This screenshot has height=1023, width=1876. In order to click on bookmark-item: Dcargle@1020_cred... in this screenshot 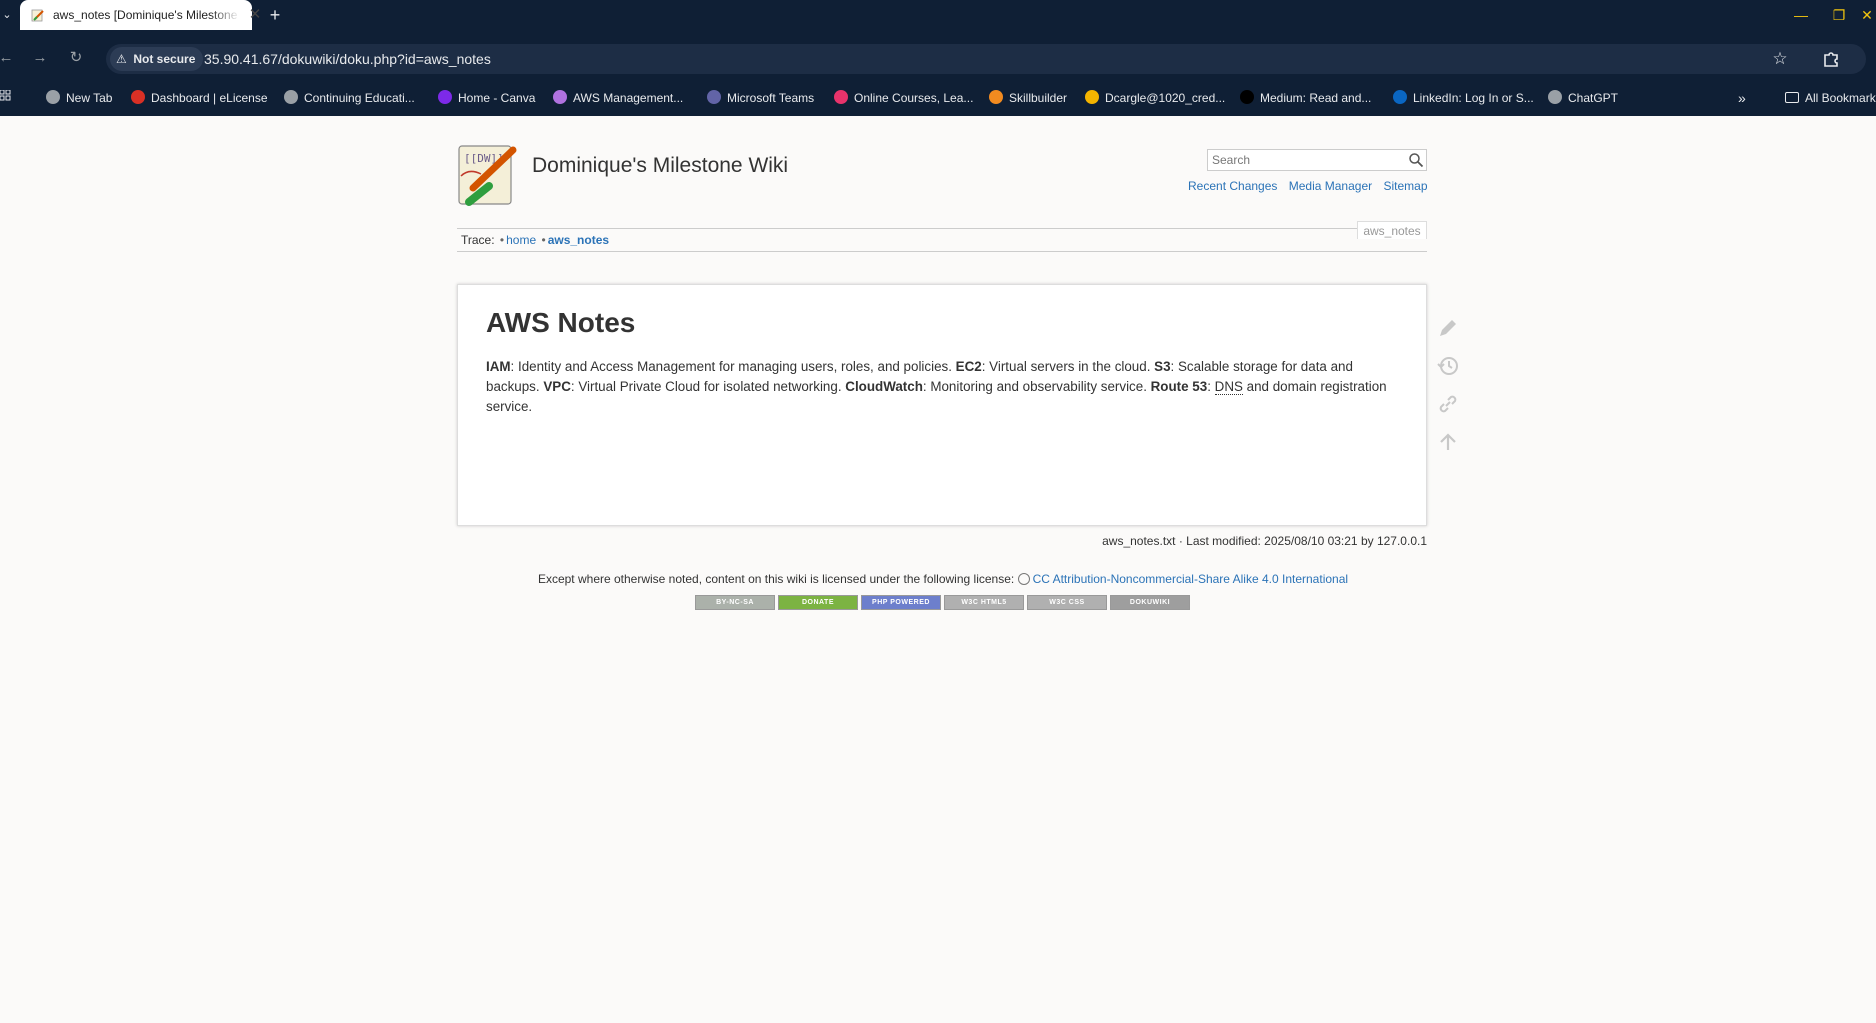, I will do `click(1155, 98)`.